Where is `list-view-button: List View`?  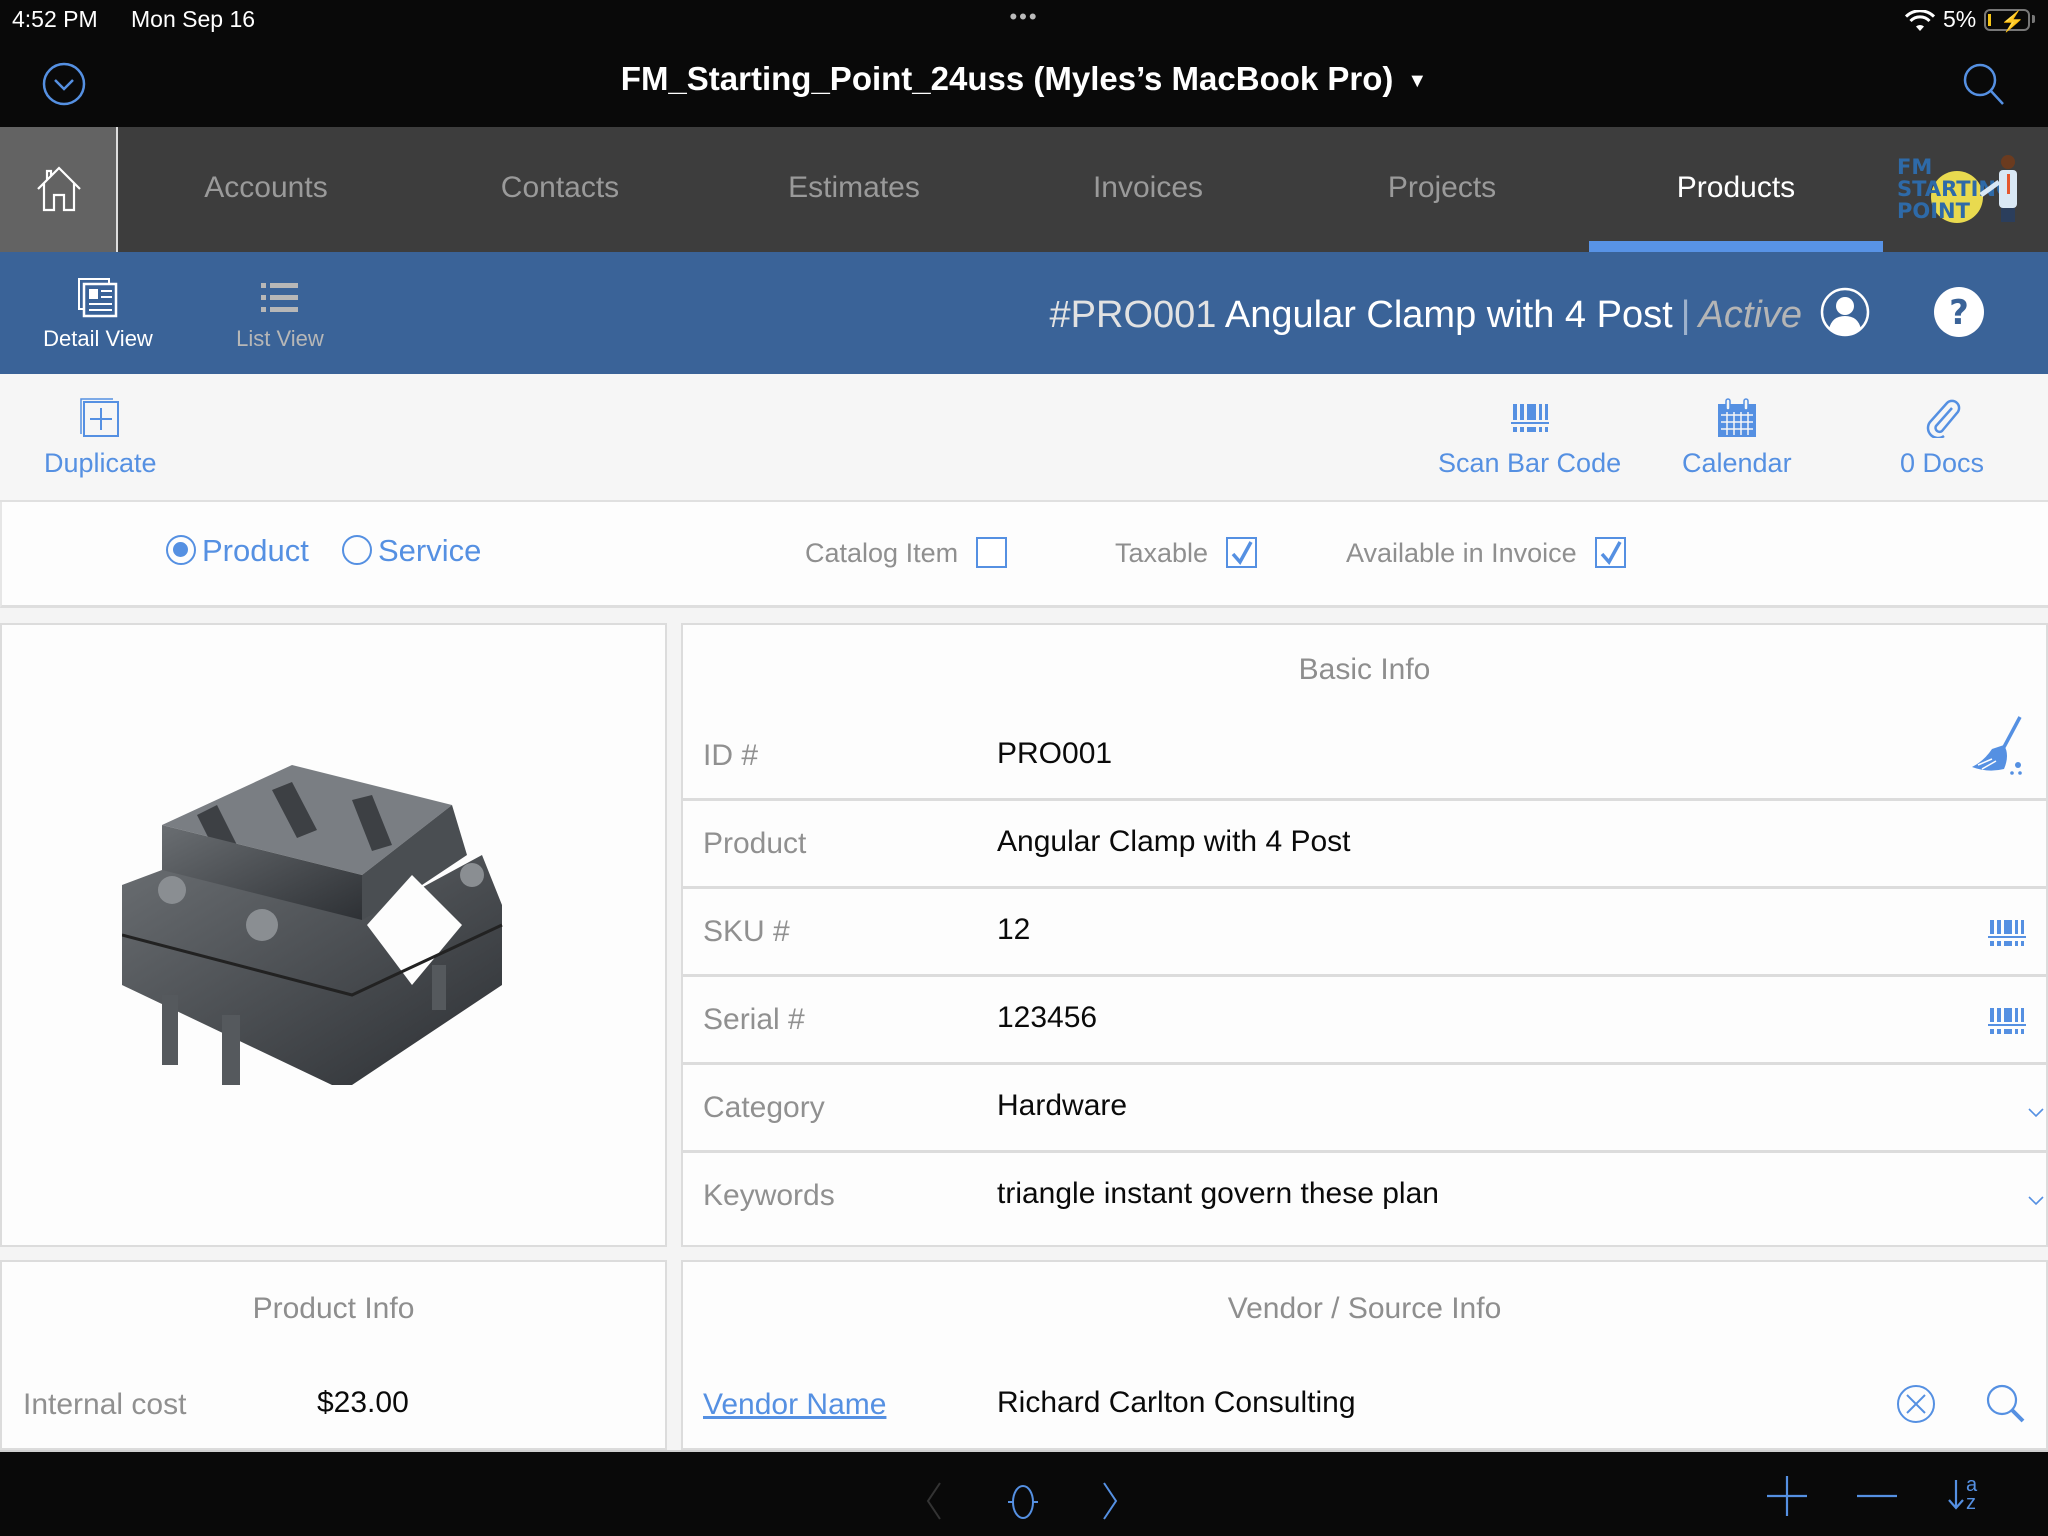 list-view-button: List View is located at coordinates (280, 315).